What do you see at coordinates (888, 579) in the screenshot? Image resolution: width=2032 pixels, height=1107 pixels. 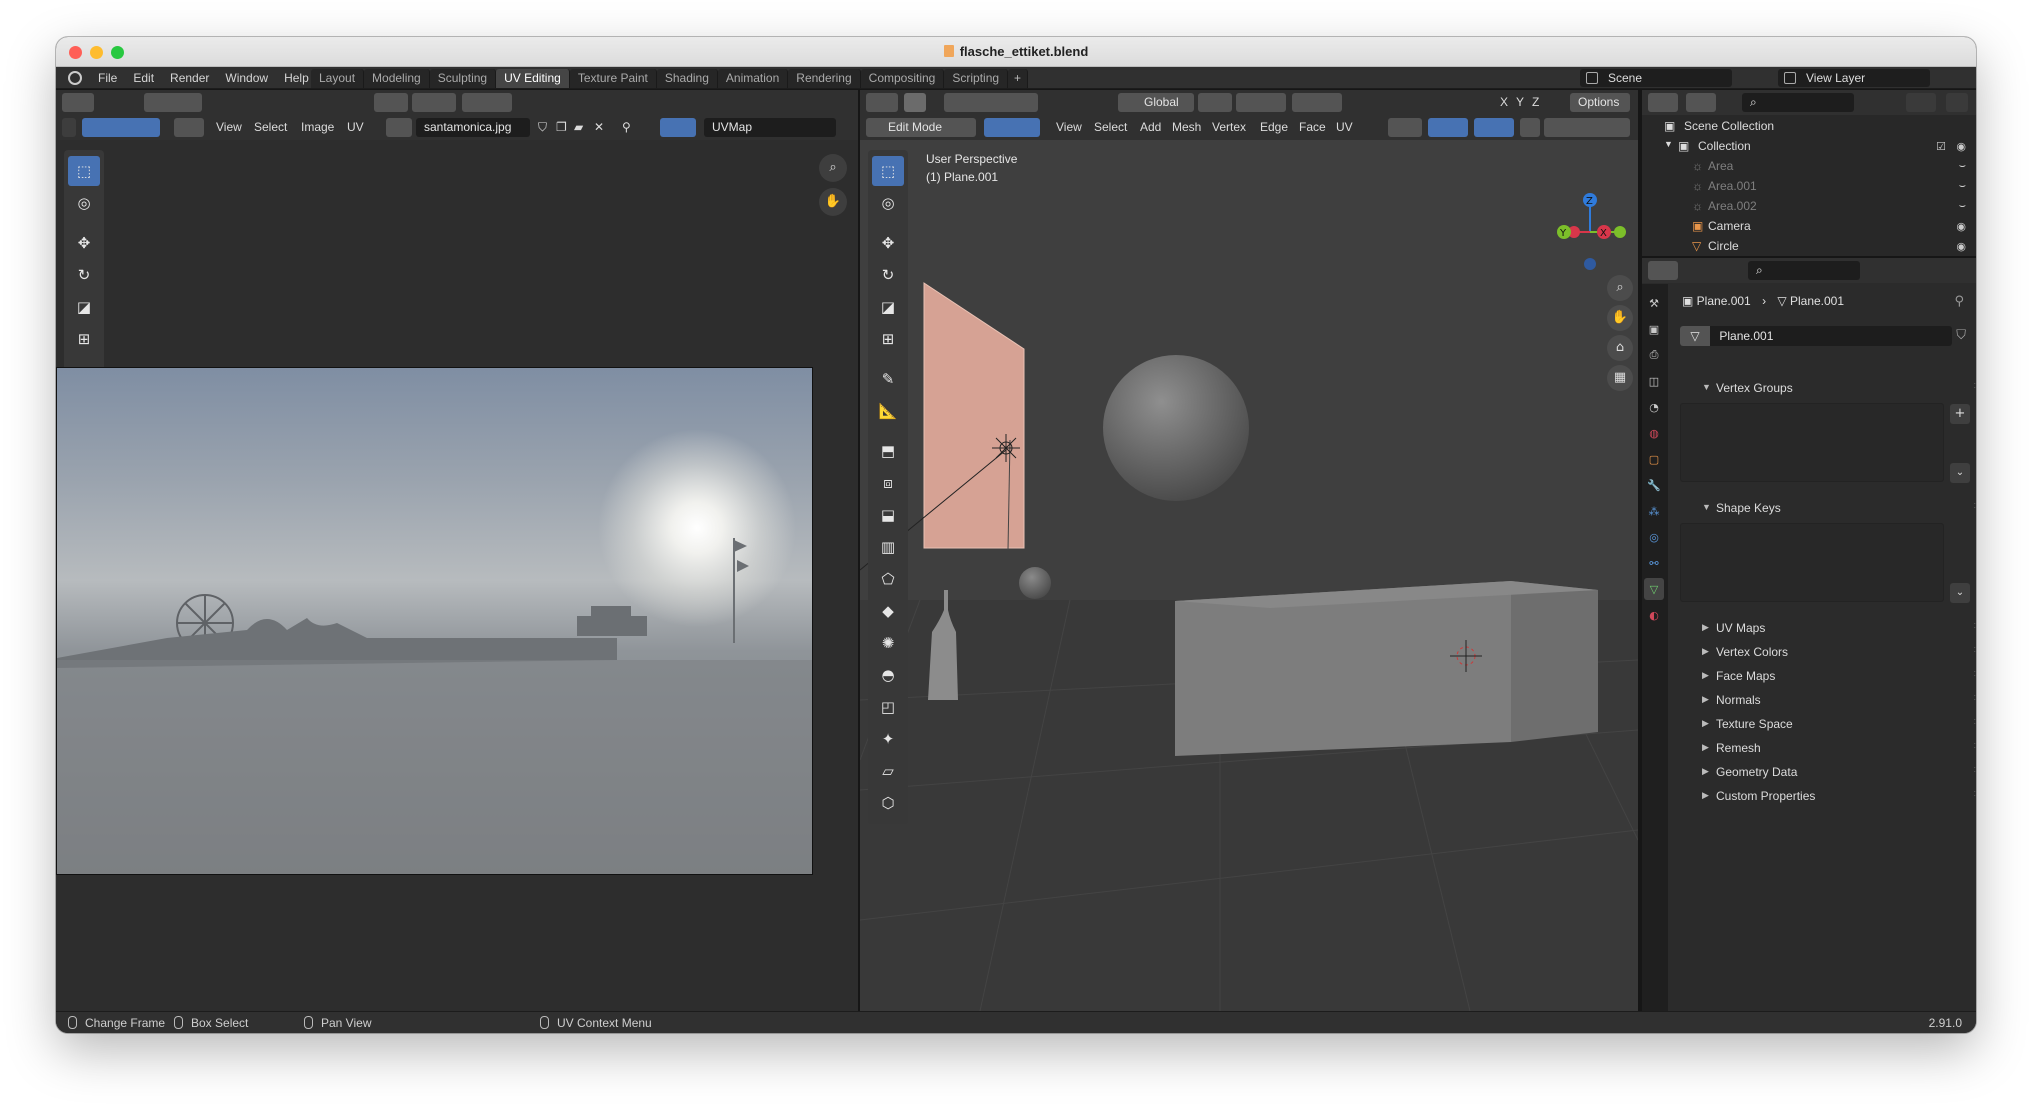 I see `knife-tool-icon: ⬠` at bounding box center [888, 579].